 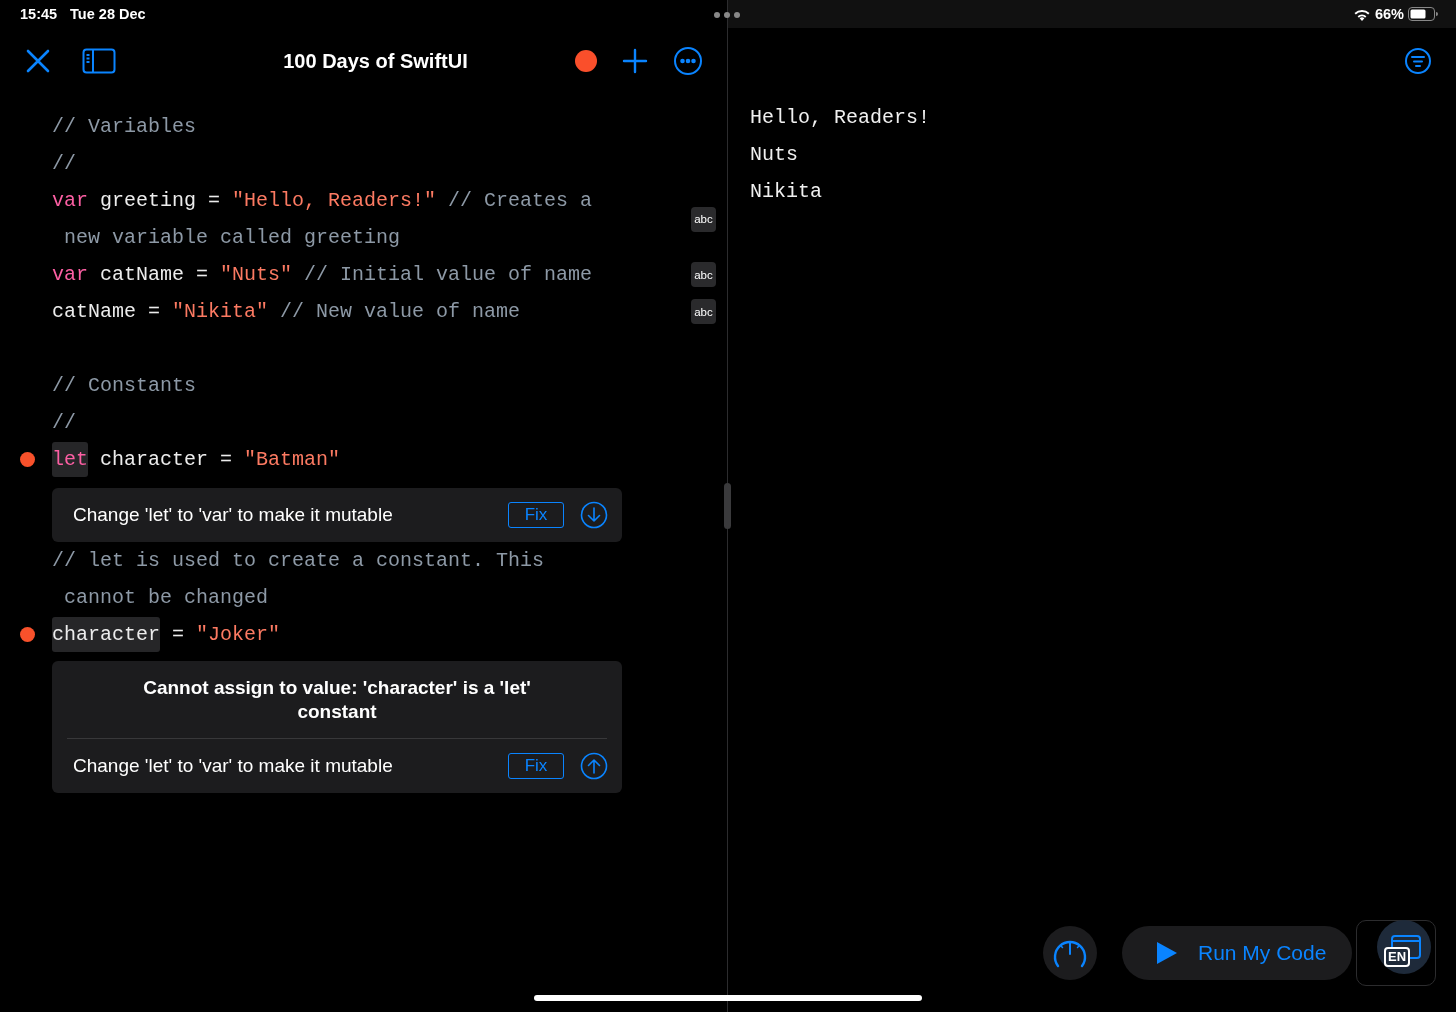 I want to click on split-handle, so click(x=727, y=506).